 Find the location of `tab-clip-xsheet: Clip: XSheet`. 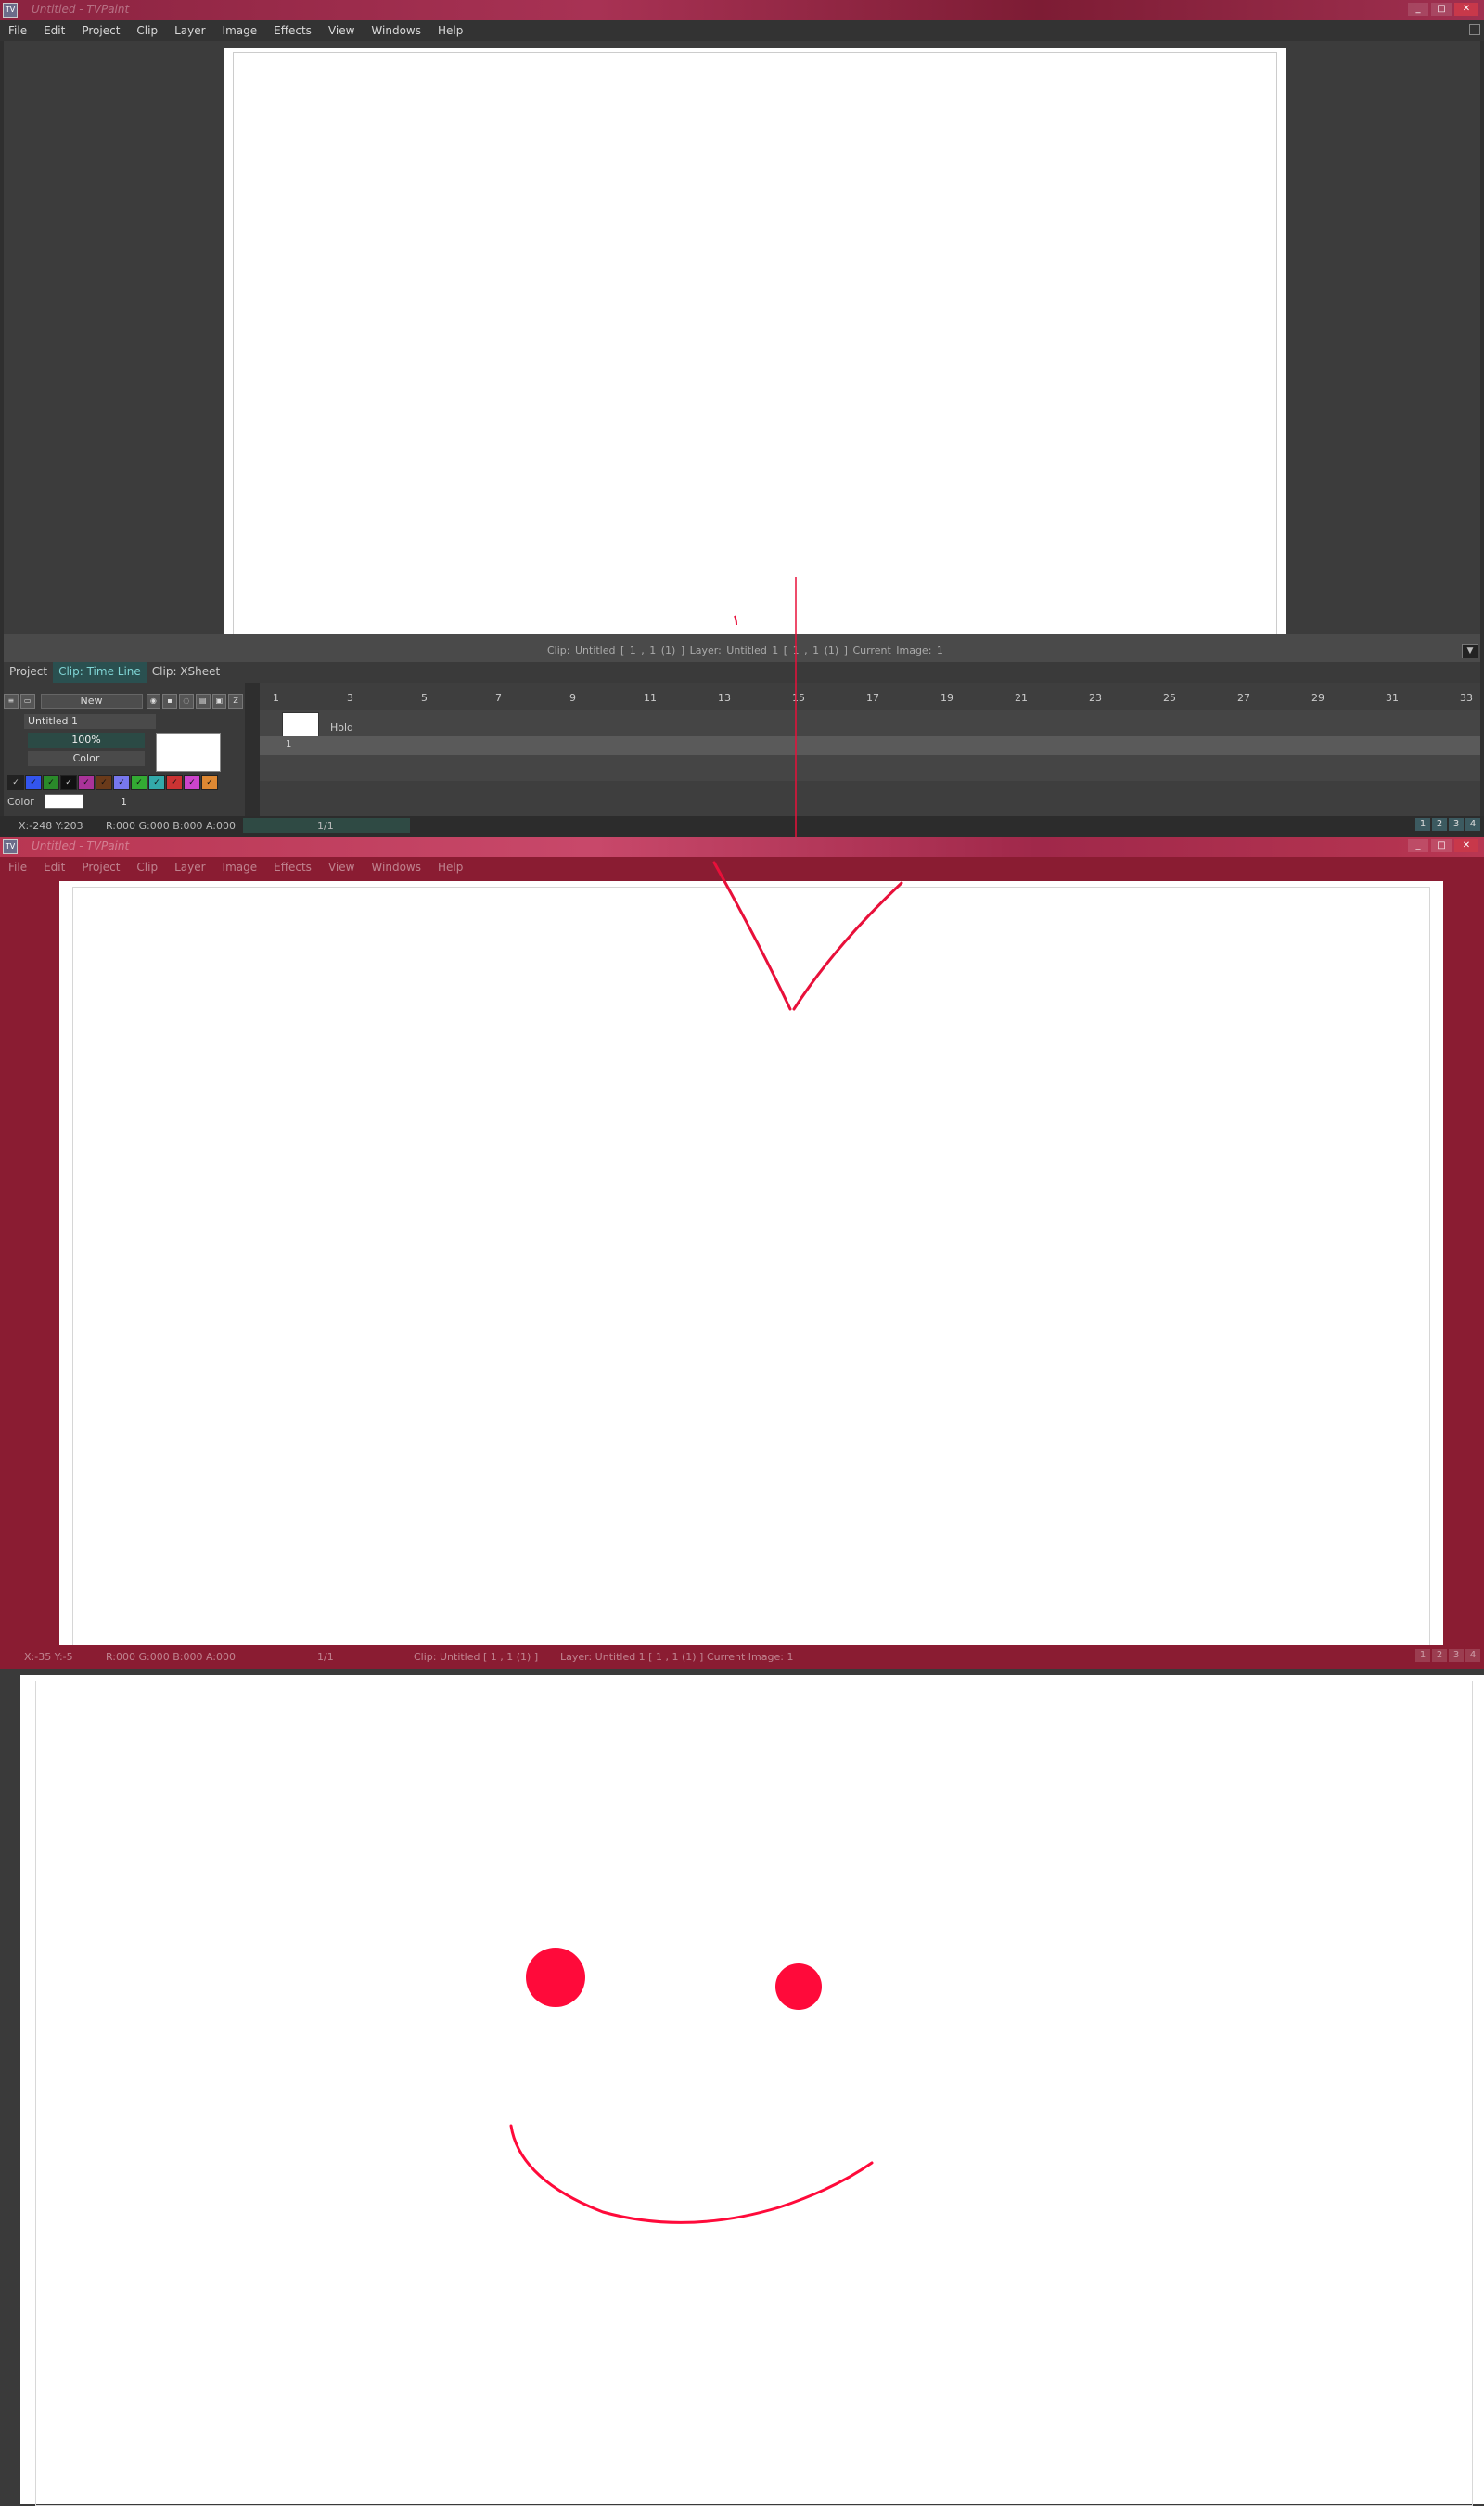

tab-clip-xsheet: Clip: XSheet is located at coordinates (186, 672).